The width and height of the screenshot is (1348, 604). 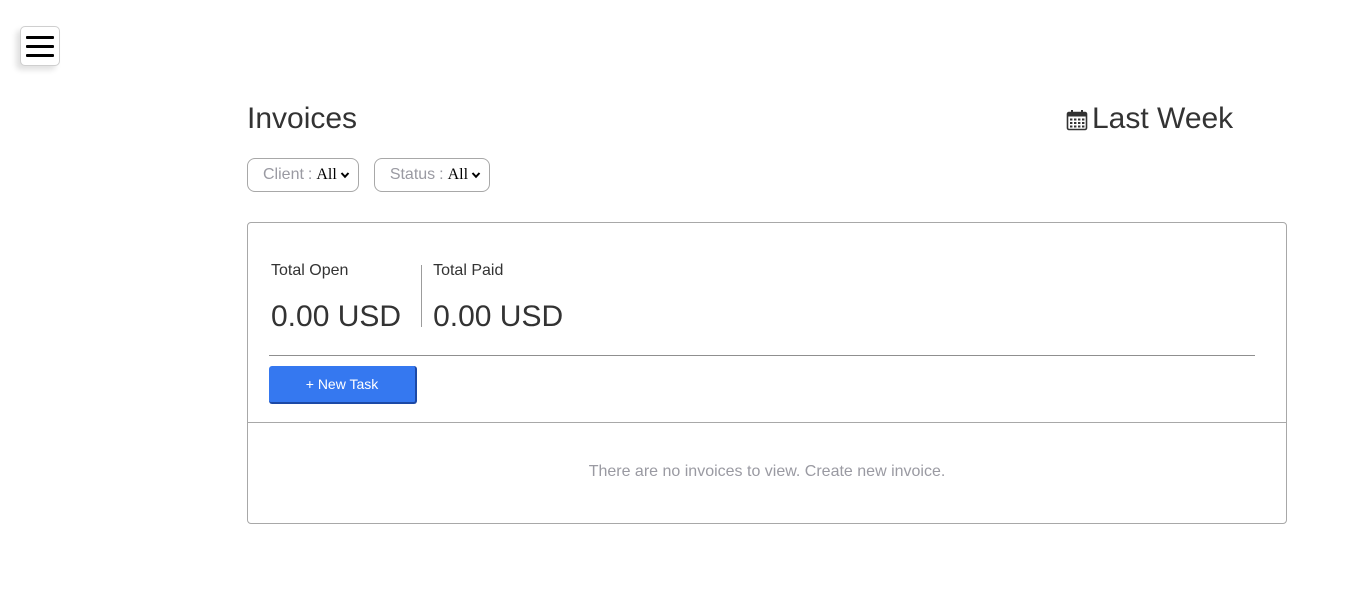 What do you see at coordinates (492, 298) in the screenshot?
I see `total-paid-block: Total Paid 0.00 USD` at bounding box center [492, 298].